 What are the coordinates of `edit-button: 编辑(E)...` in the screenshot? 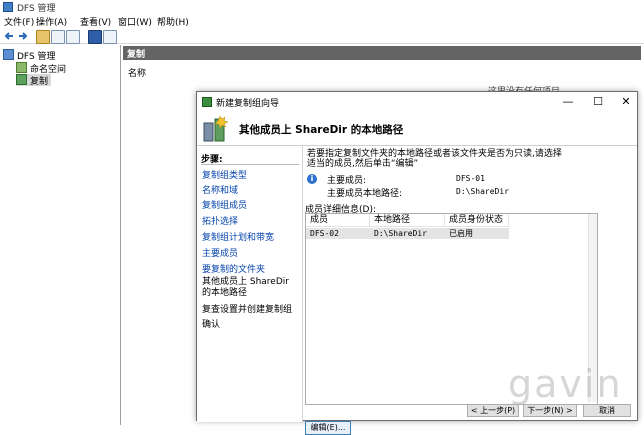 It's located at (328, 428).